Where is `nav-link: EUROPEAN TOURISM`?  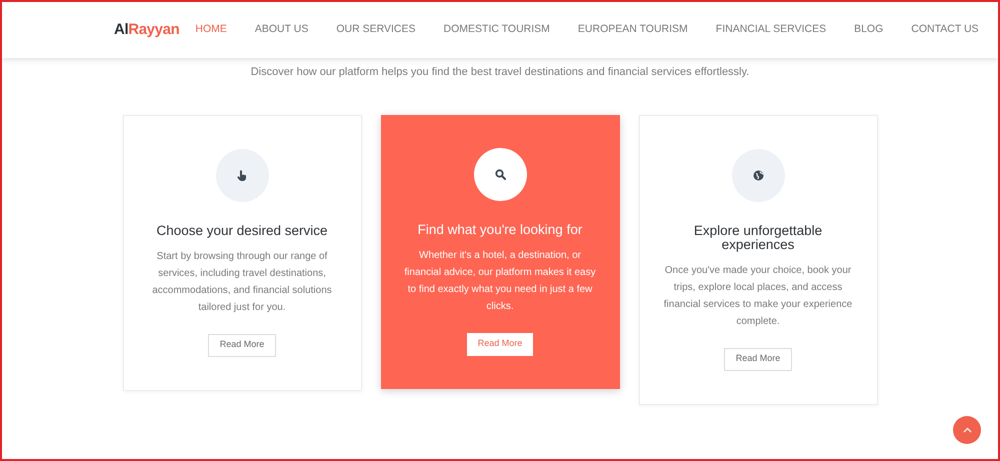
nav-link: EUROPEAN TOURISM is located at coordinates (633, 30).